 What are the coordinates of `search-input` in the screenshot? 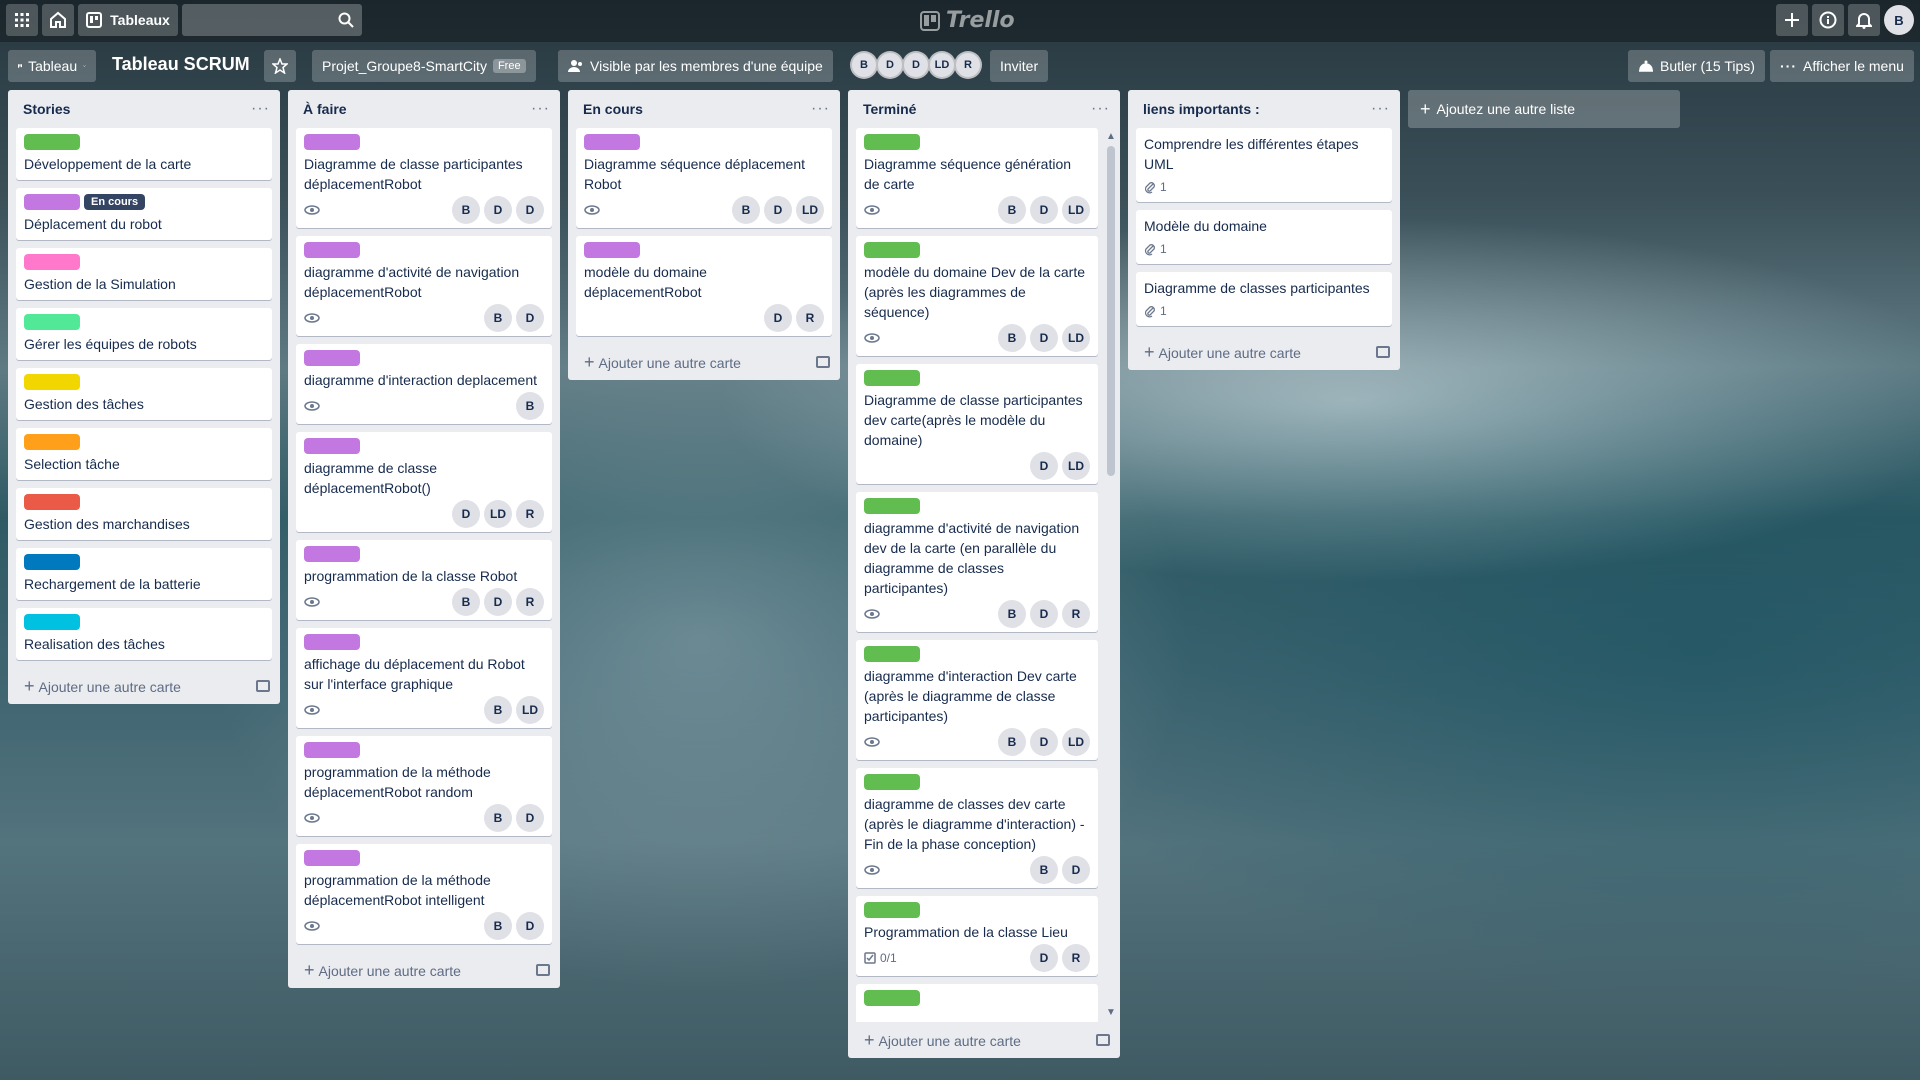 It's located at (272, 20).